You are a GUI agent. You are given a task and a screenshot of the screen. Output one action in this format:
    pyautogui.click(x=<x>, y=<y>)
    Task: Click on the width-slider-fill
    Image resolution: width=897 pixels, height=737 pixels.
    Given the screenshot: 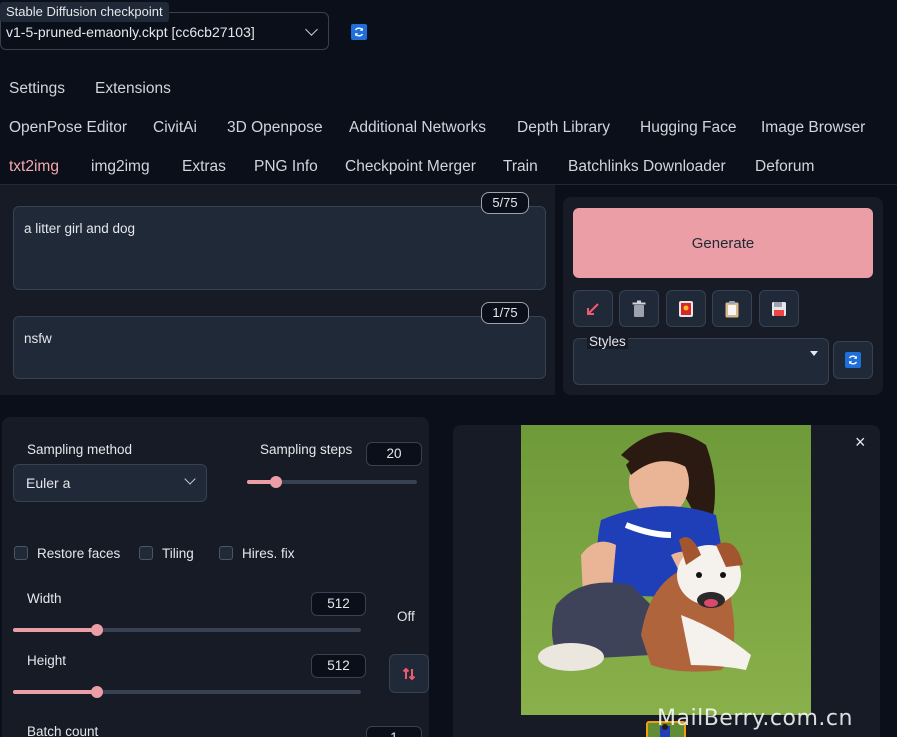 What is the action you would take?
    pyautogui.click(x=55, y=630)
    